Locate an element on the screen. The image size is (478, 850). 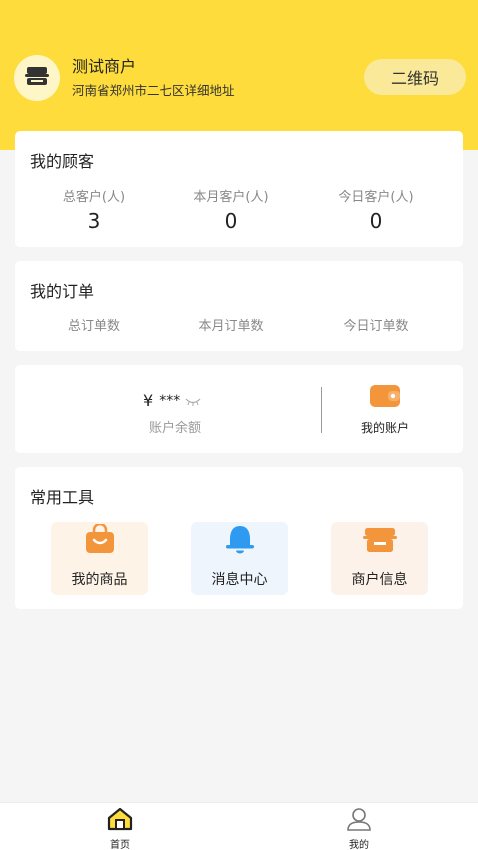
orders-card: 我的订单 总订单数 本月订单数 今日订单数 is located at coordinates (239, 306).